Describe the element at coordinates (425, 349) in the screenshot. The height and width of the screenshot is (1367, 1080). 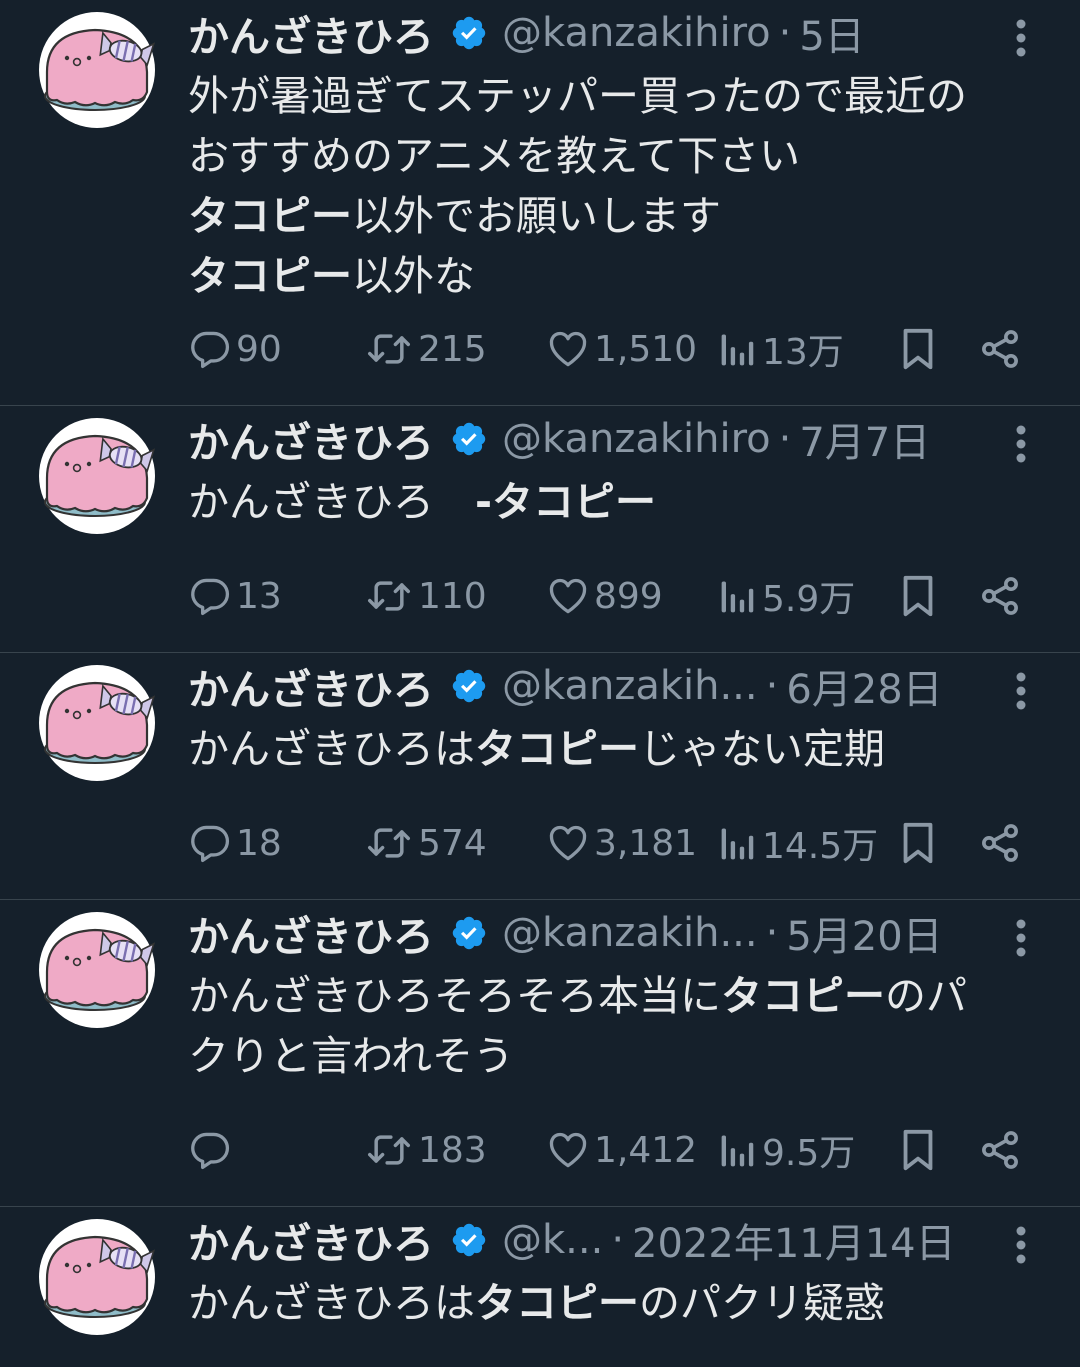
I see `retweet-button: 215` at that location.